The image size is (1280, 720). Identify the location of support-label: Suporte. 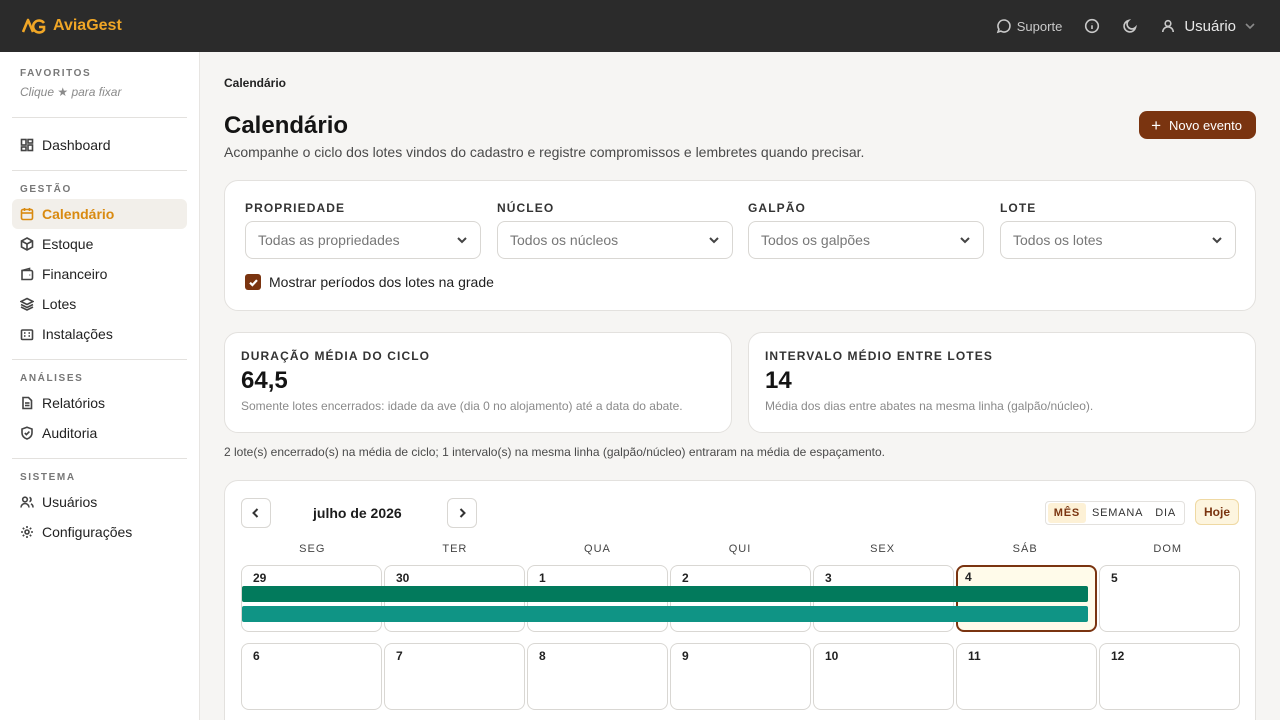
(1039, 26).